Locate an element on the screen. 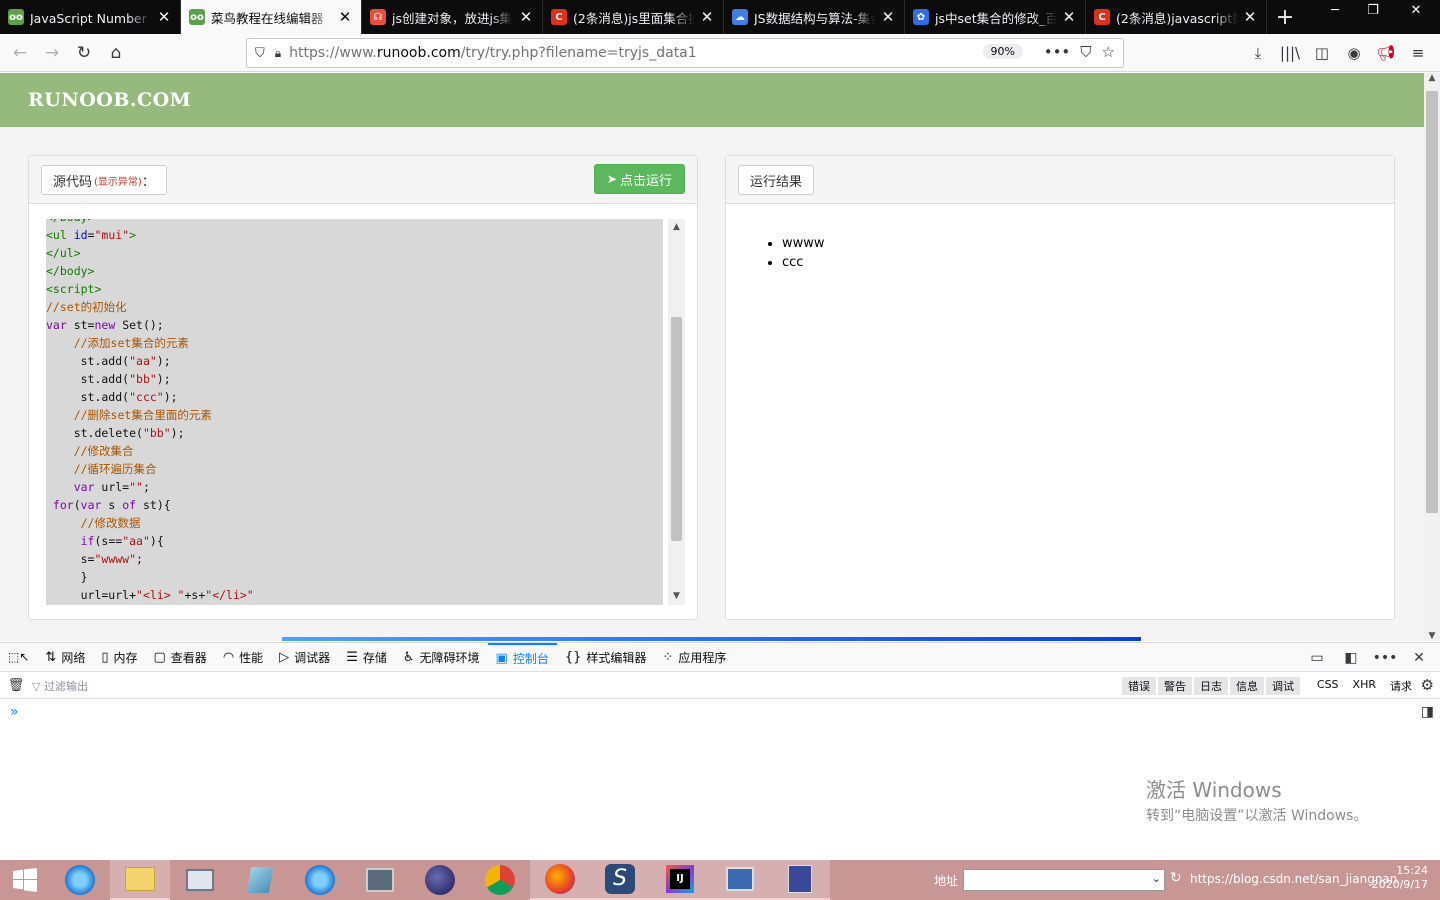  code-token: ); is located at coordinates (177, 433).